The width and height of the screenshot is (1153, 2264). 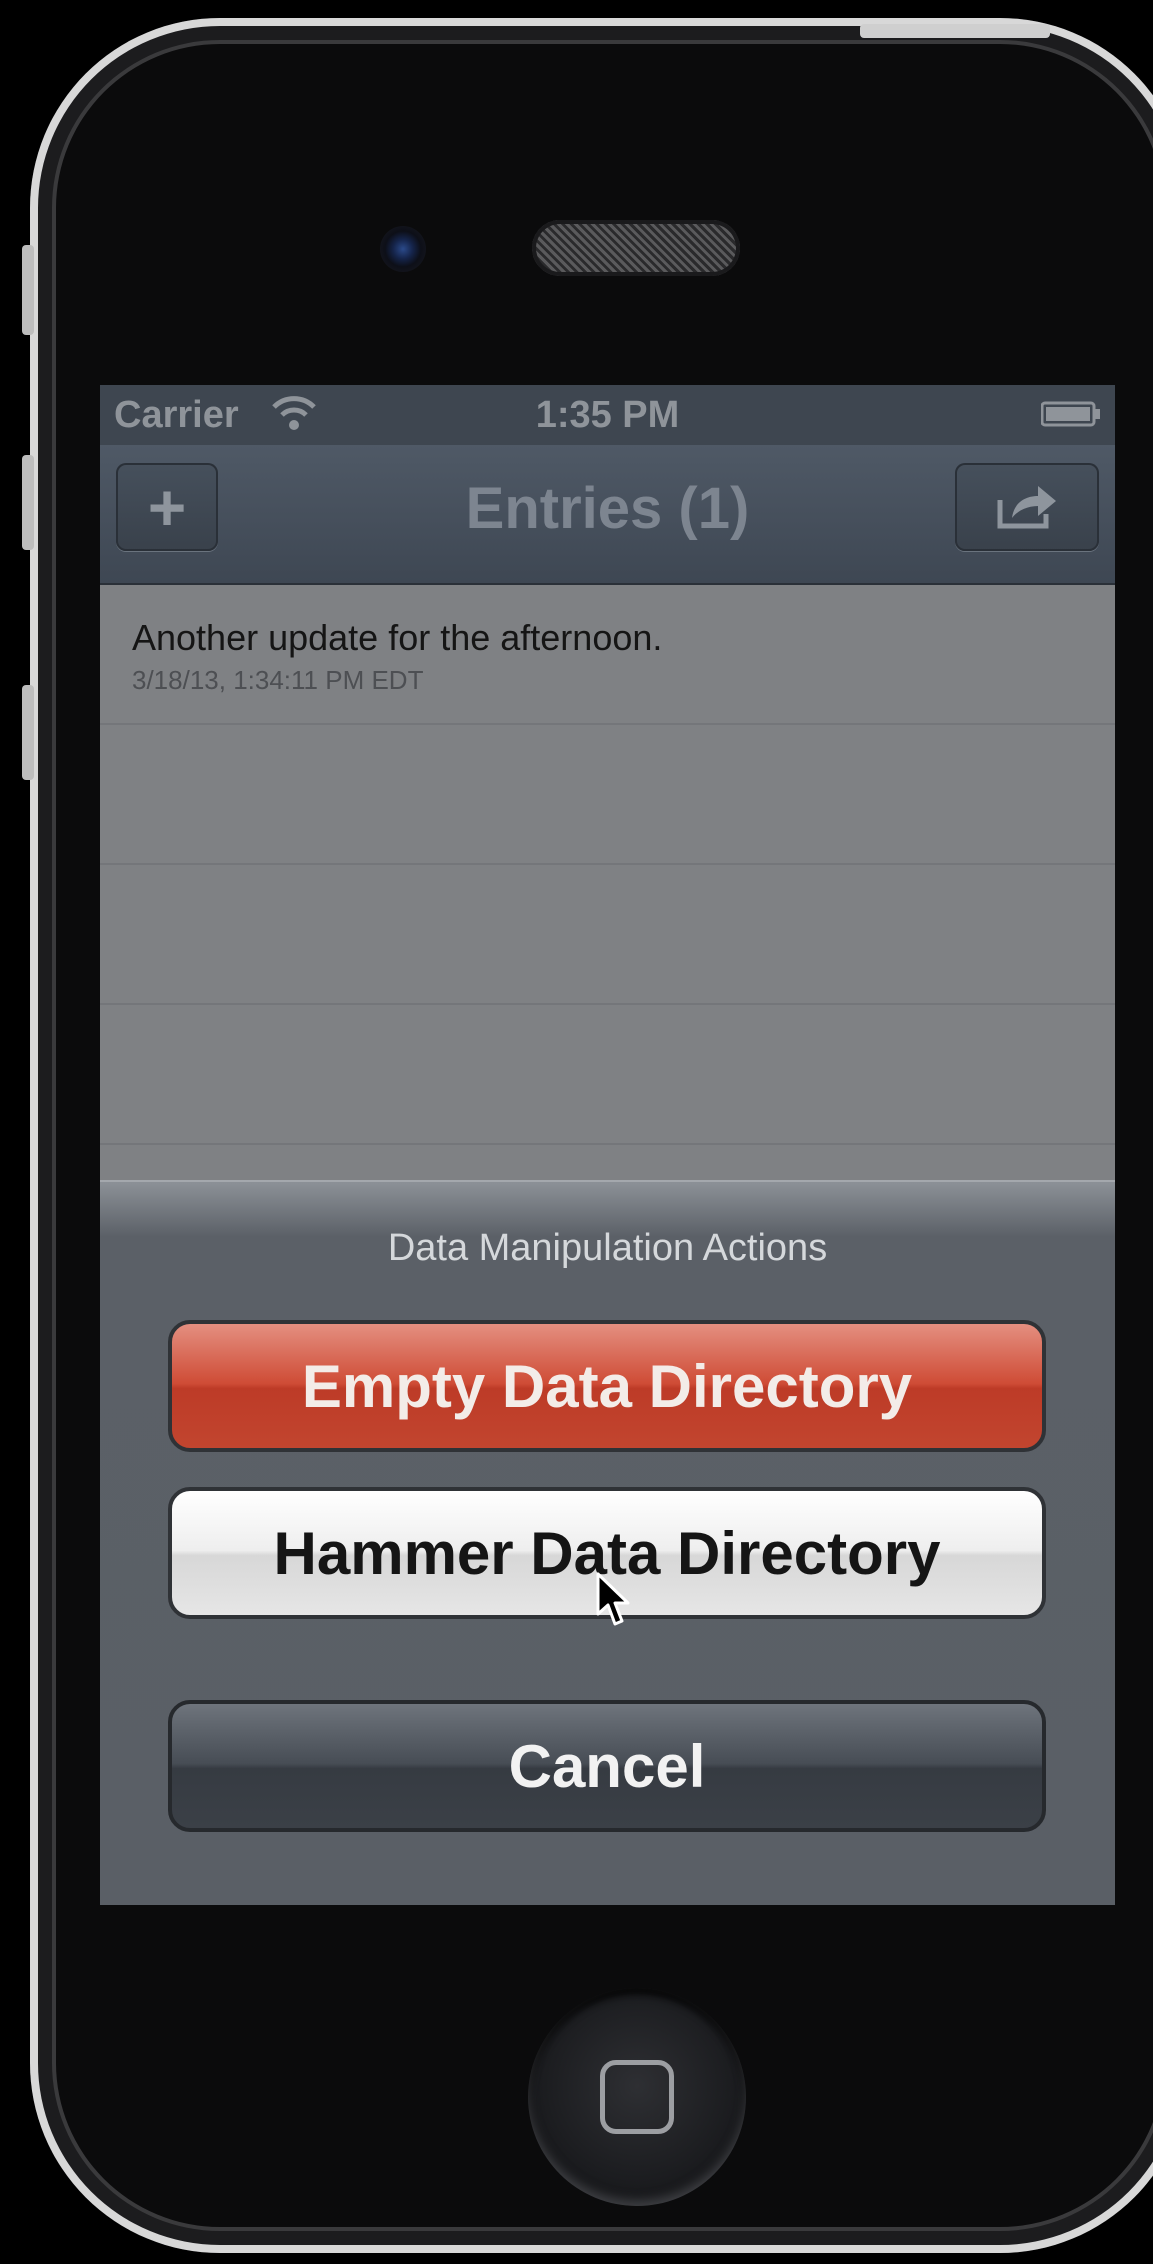 I want to click on volume-down-button, so click(x=28, y=732).